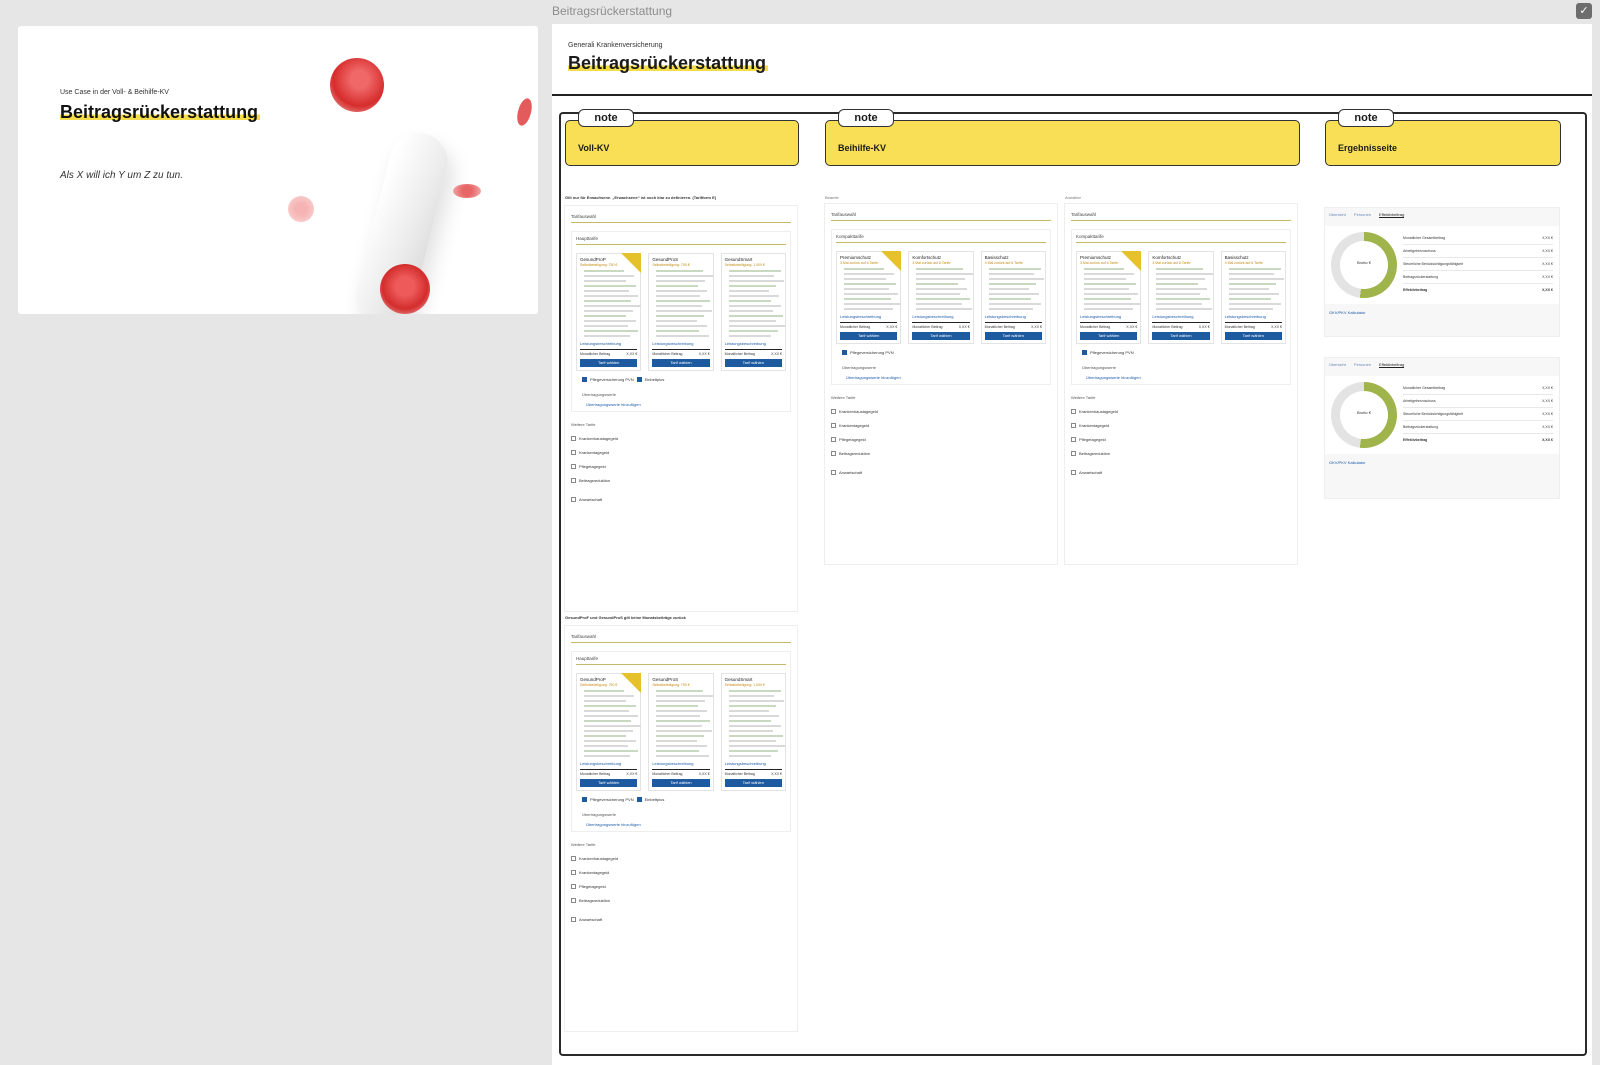  I want to click on checkmark-icon: ✓, so click(1584, 11).